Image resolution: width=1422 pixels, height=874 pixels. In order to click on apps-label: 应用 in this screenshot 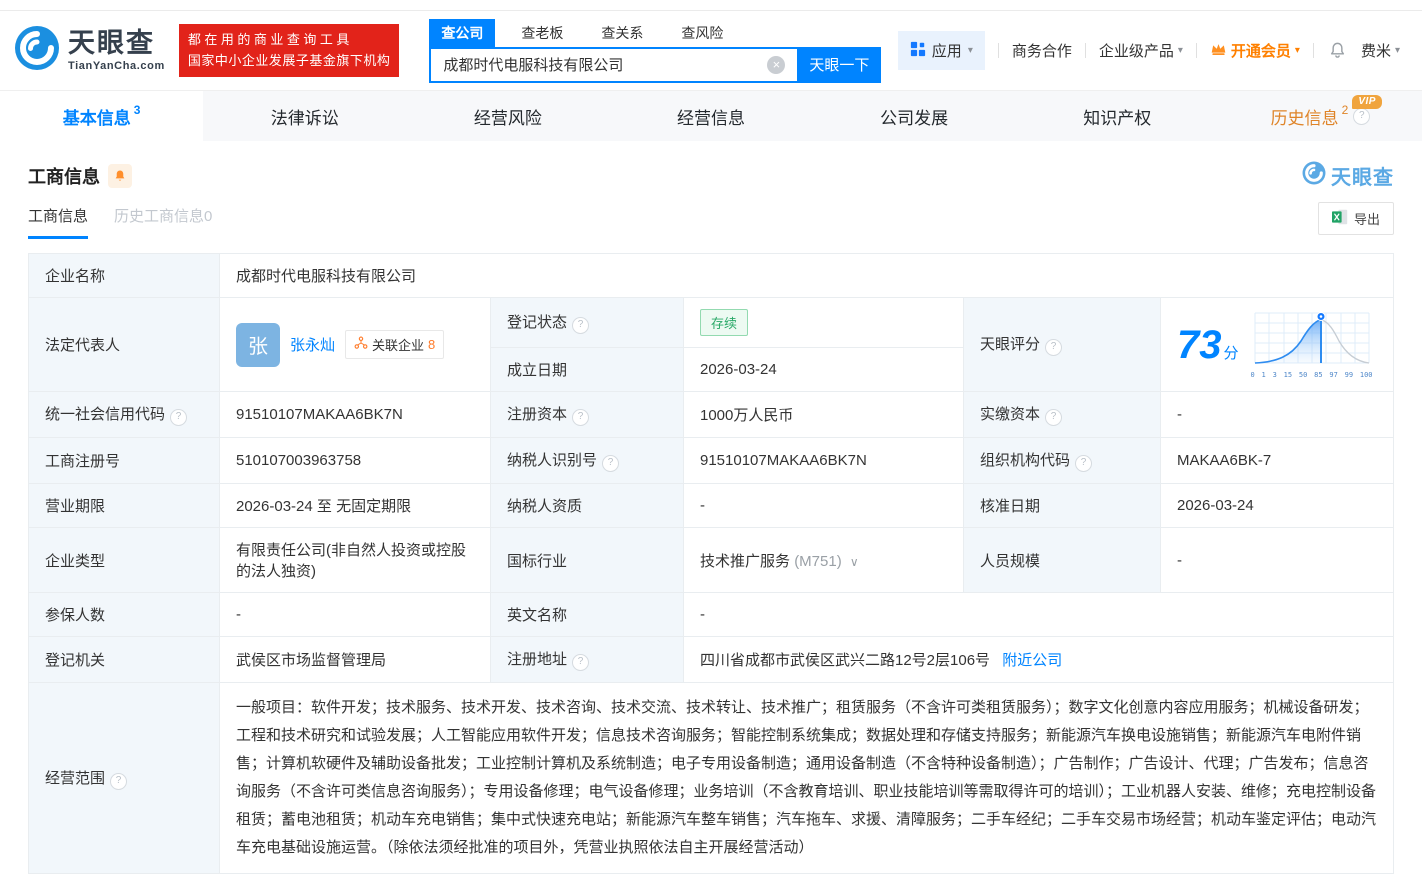, I will do `click(946, 51)`.